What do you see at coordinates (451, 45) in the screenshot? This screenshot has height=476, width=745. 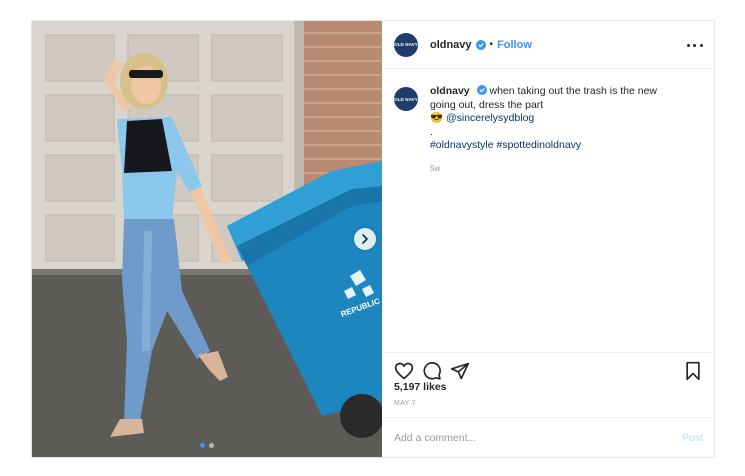 I see `header-username: oldnavy` at bounding box center [451, 45].